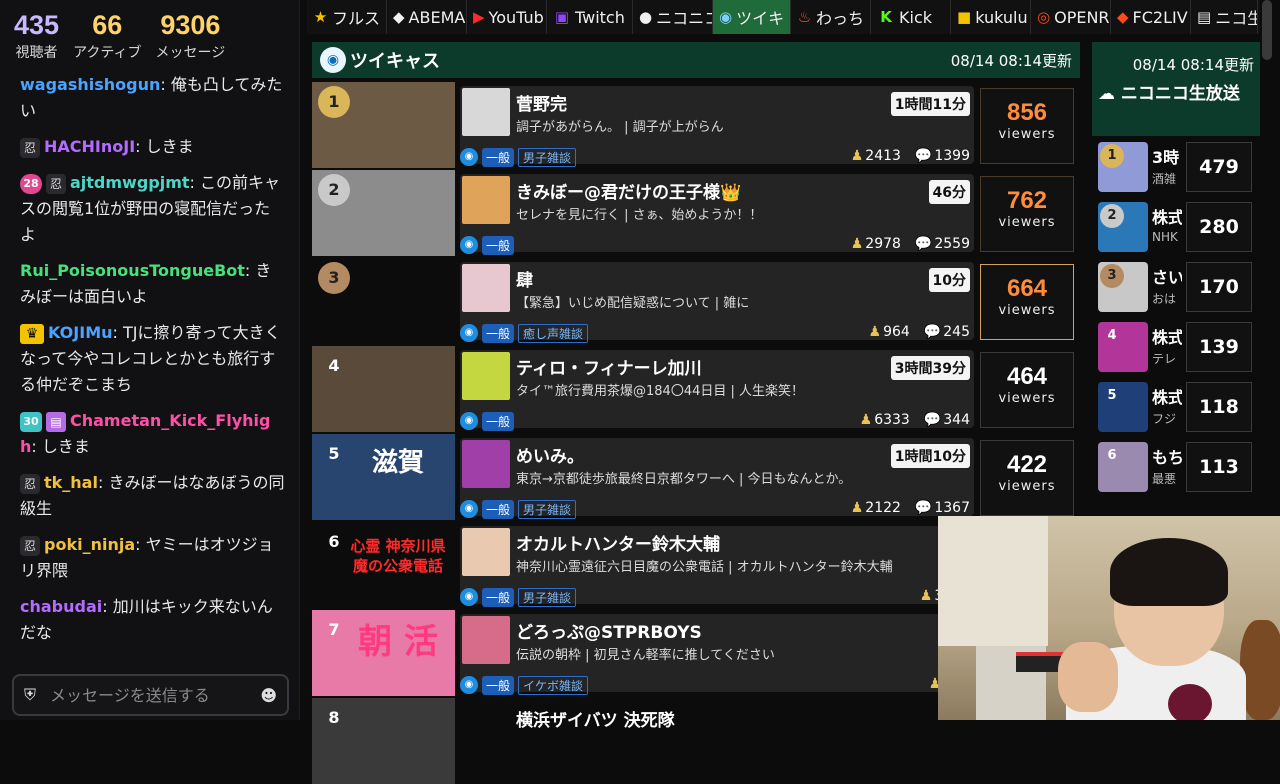 The width and height of the screenshot is (1280, 784). What do you see at coordinates (132, 270) in the screenshot?
I see `chat-username: Rui_PoisonousTongueBot` at bounding box center [132, 270].